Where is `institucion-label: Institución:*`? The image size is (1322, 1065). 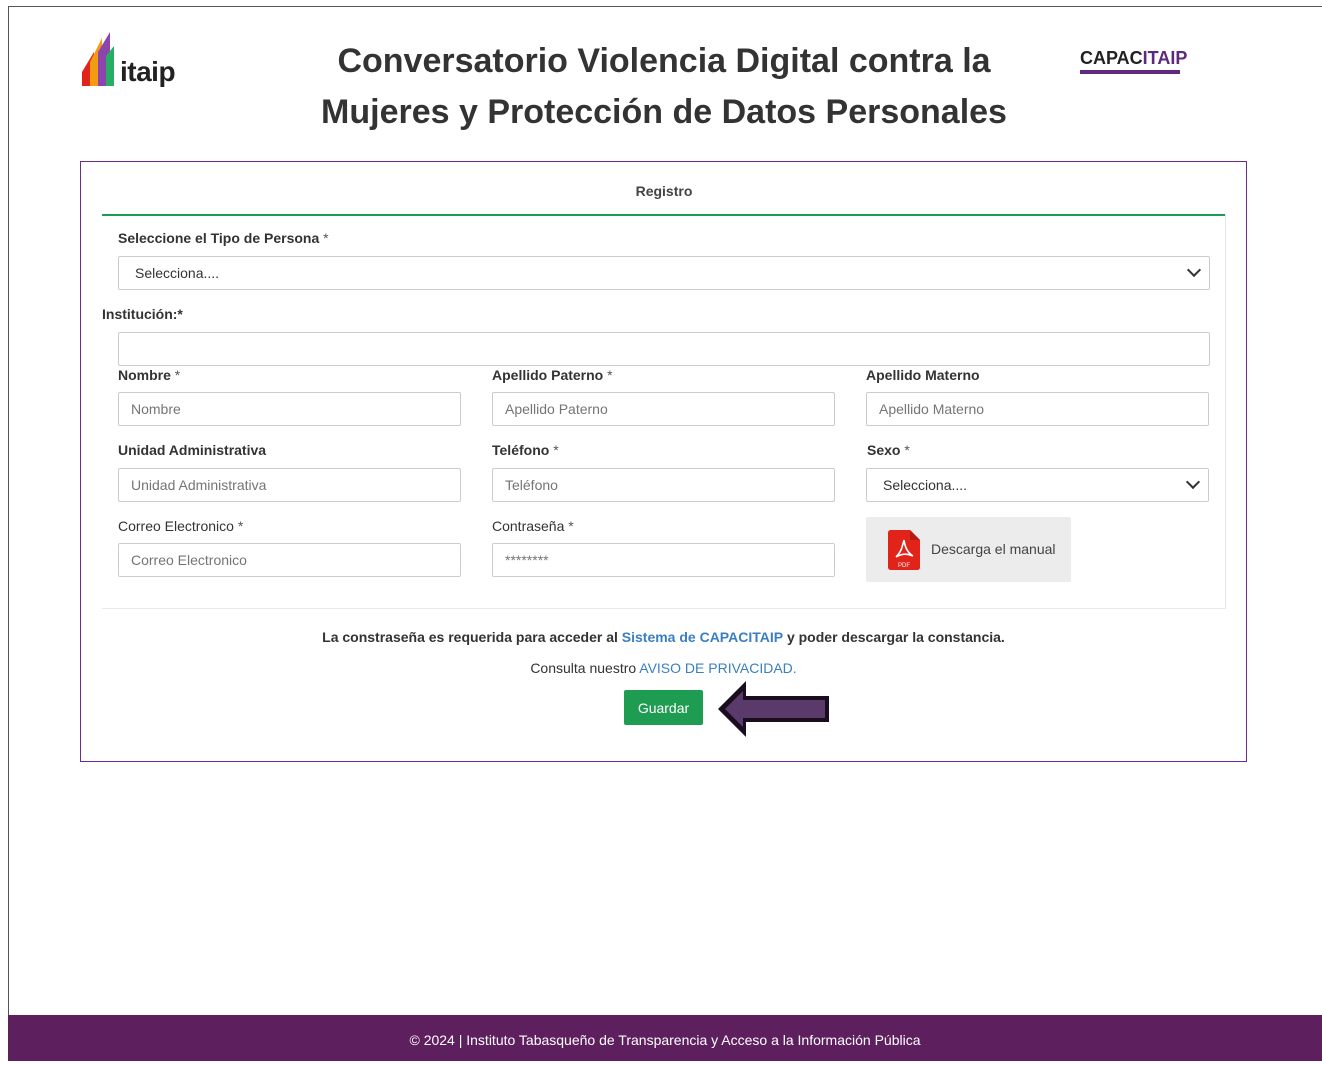
institucion-label: Institución:* is located at coordinates (142, 314).